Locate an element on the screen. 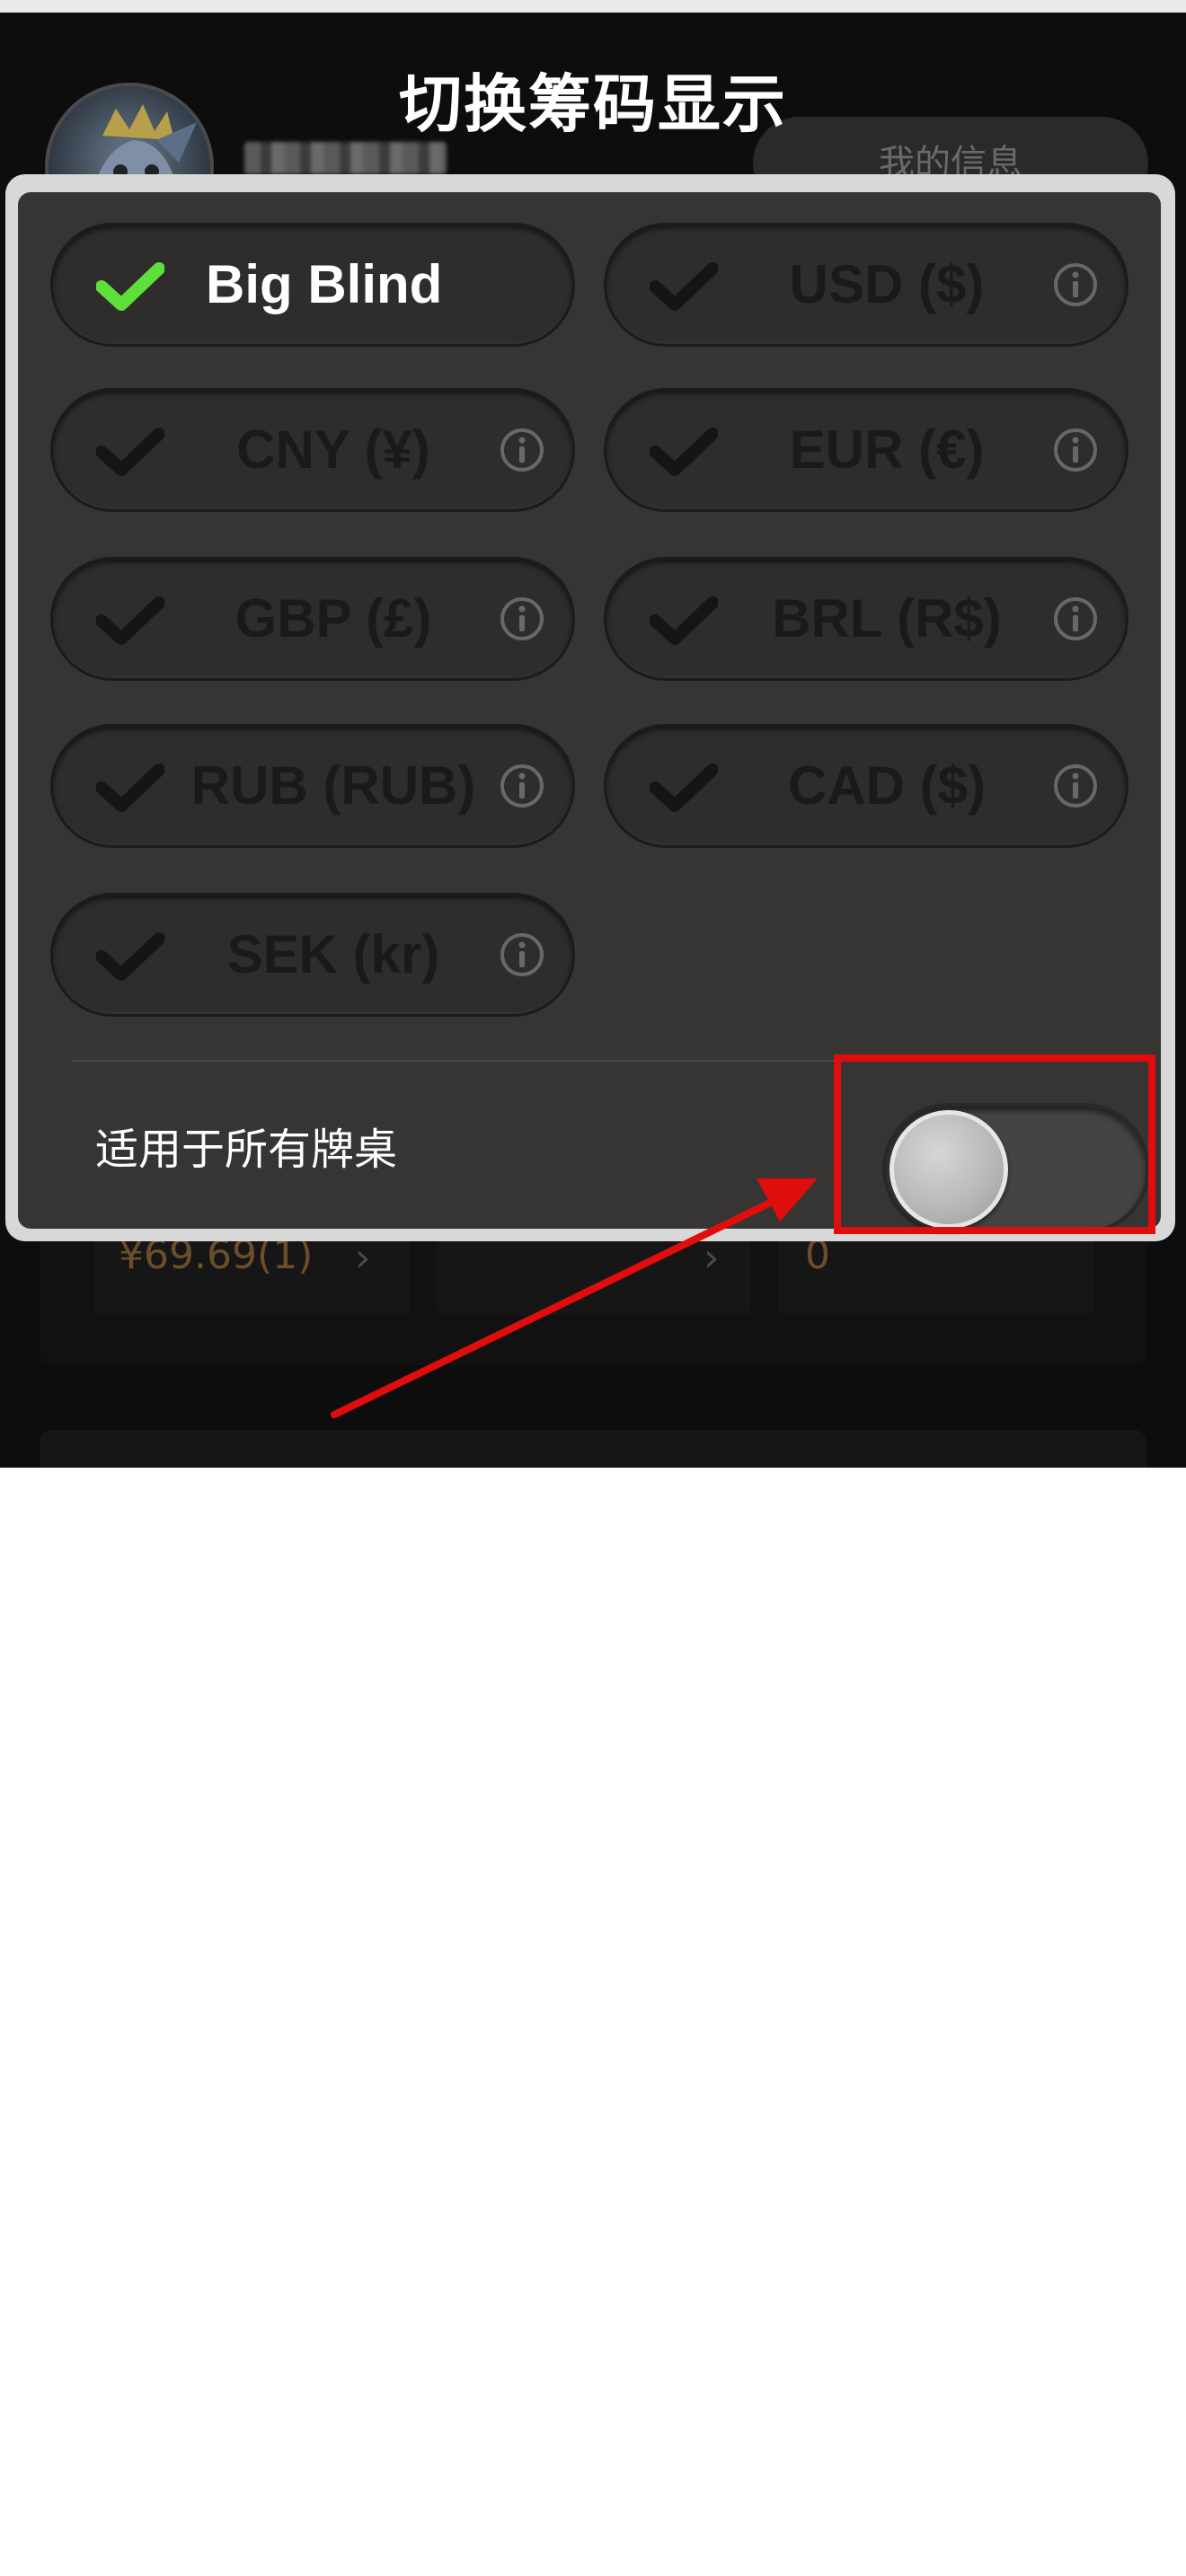  option-label: Big Blind is located at coordinates (324, 284).